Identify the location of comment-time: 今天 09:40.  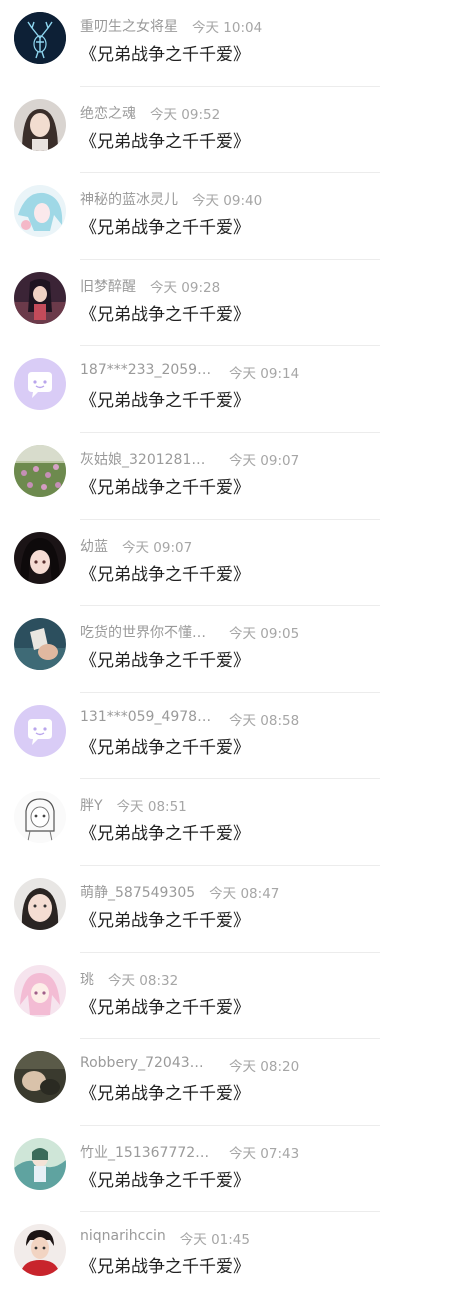
(227, 201).